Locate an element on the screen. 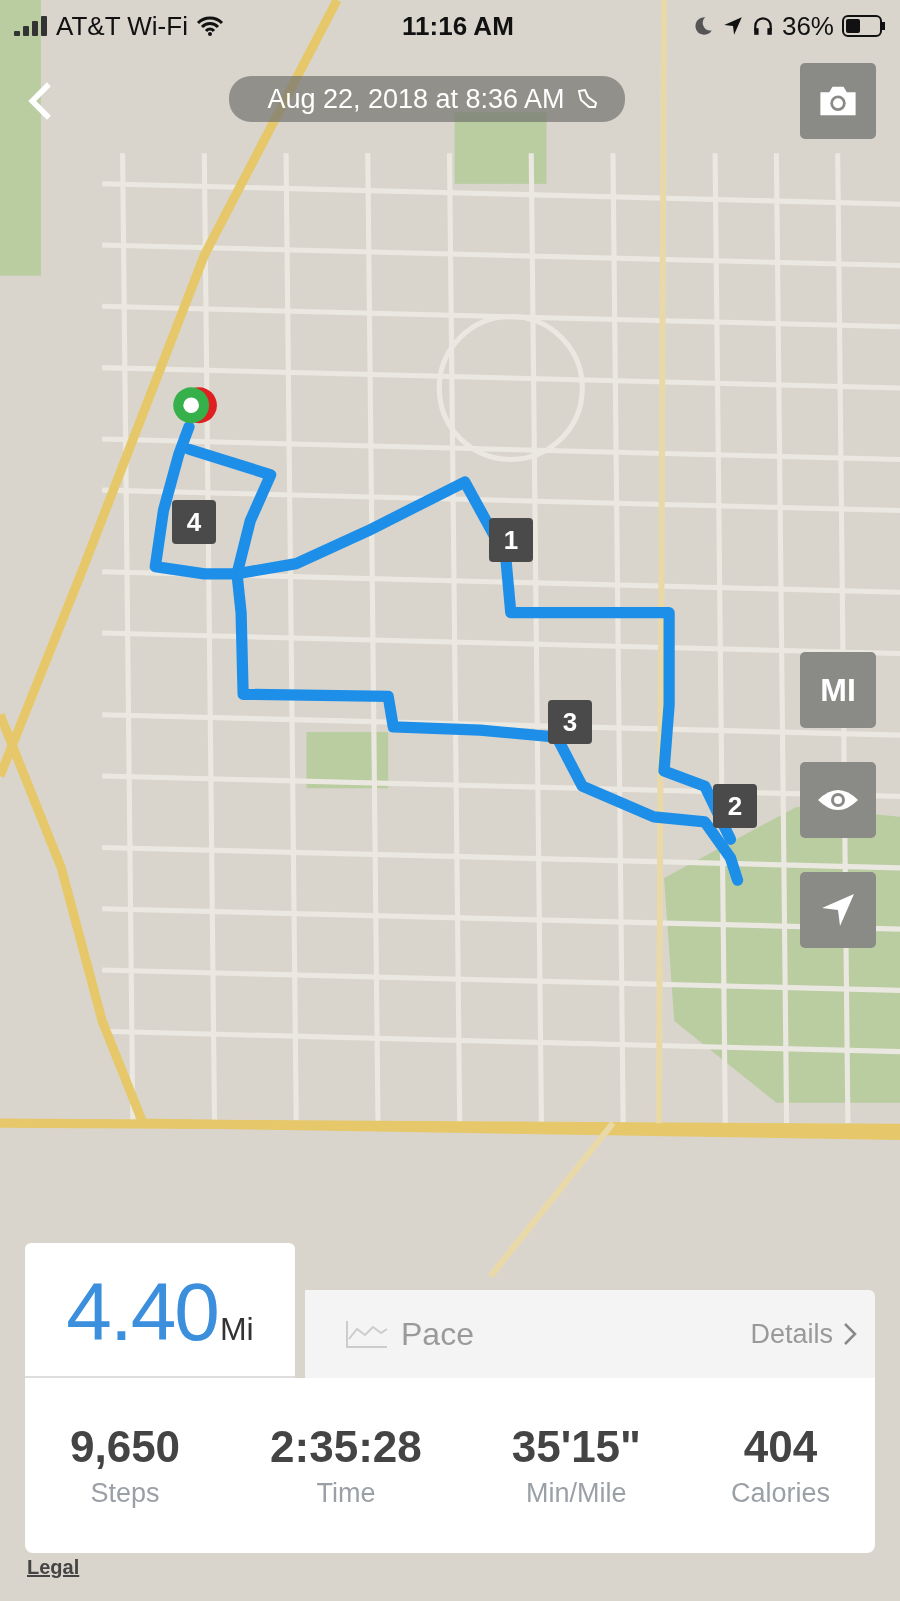  stat-label: Min/Mile is located at coordinates (576, 1493).